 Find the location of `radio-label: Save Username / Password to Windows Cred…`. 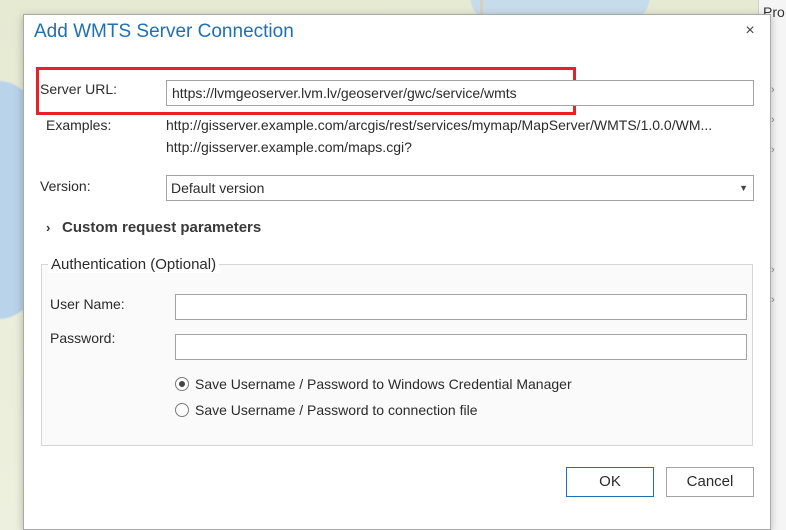

radio-label: Save Username / Password to Windows Cred… is located at coordinates (383, 384).